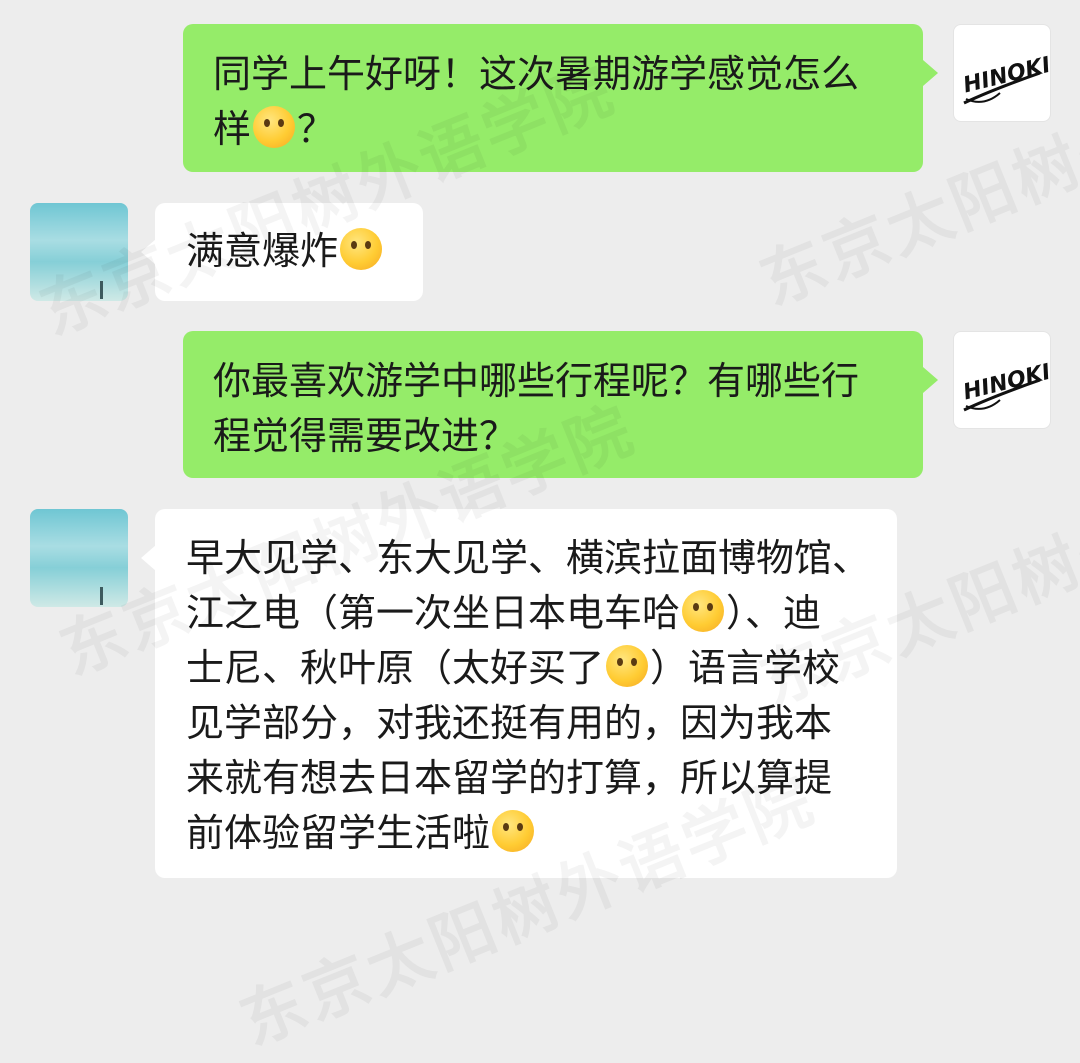 The width and height of the screenshot is (1080, 1063). What do you see at coordinates (304, 251) in the screenshot?
I see `message-text: 满意爆炸` at bounding box center [304, 251].